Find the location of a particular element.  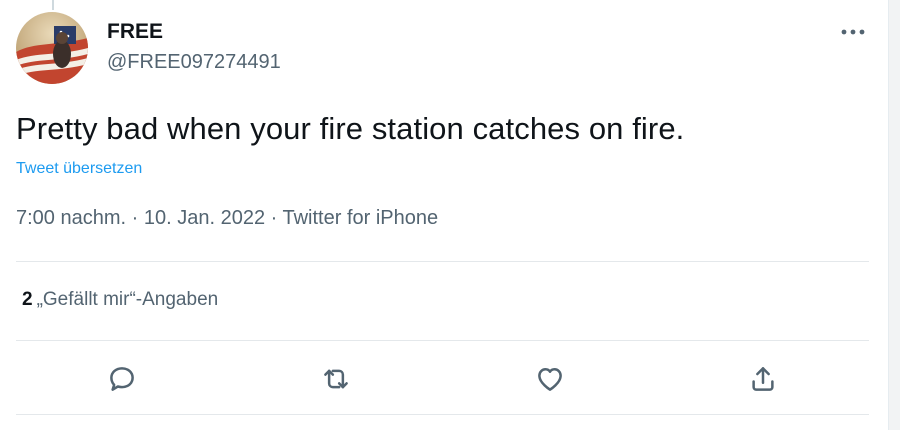

more-horizontal-icon is located at coordinates (853, 32).